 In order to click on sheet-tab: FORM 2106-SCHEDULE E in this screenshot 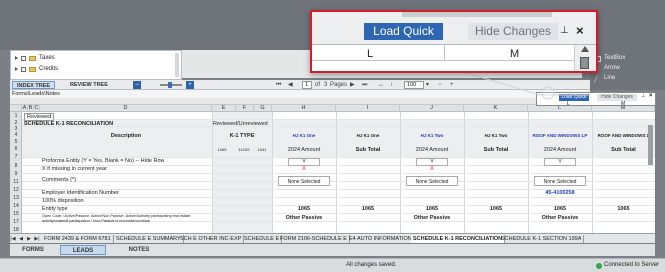, I will do `click(314, 239)`.